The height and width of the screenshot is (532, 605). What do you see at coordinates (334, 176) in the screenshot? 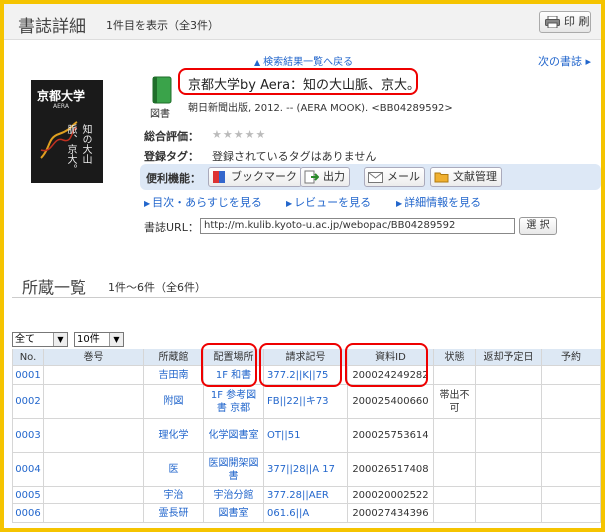
I see `output-label: 出力` at bounding box center [334, 176].